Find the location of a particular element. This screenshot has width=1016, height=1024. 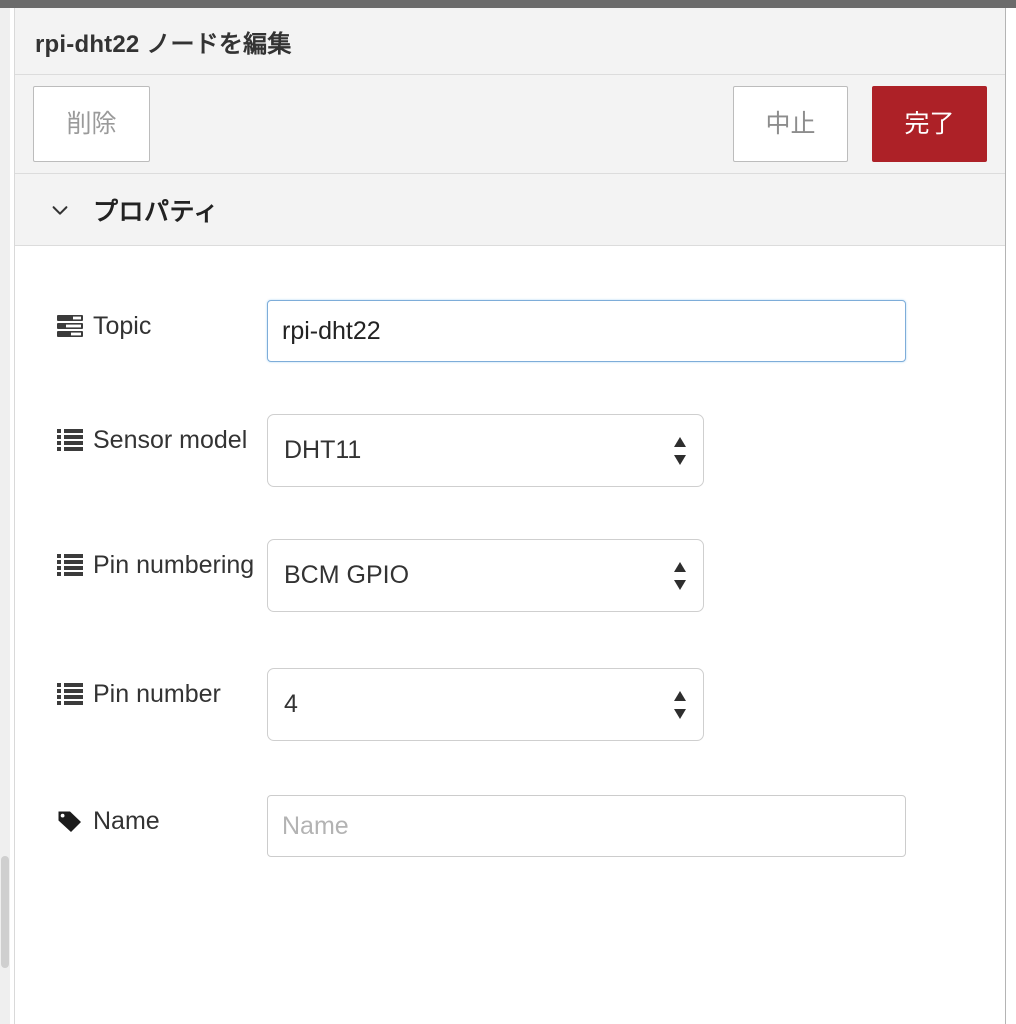

properties-section-header: プロパティ is located at coordinates (510, 210).